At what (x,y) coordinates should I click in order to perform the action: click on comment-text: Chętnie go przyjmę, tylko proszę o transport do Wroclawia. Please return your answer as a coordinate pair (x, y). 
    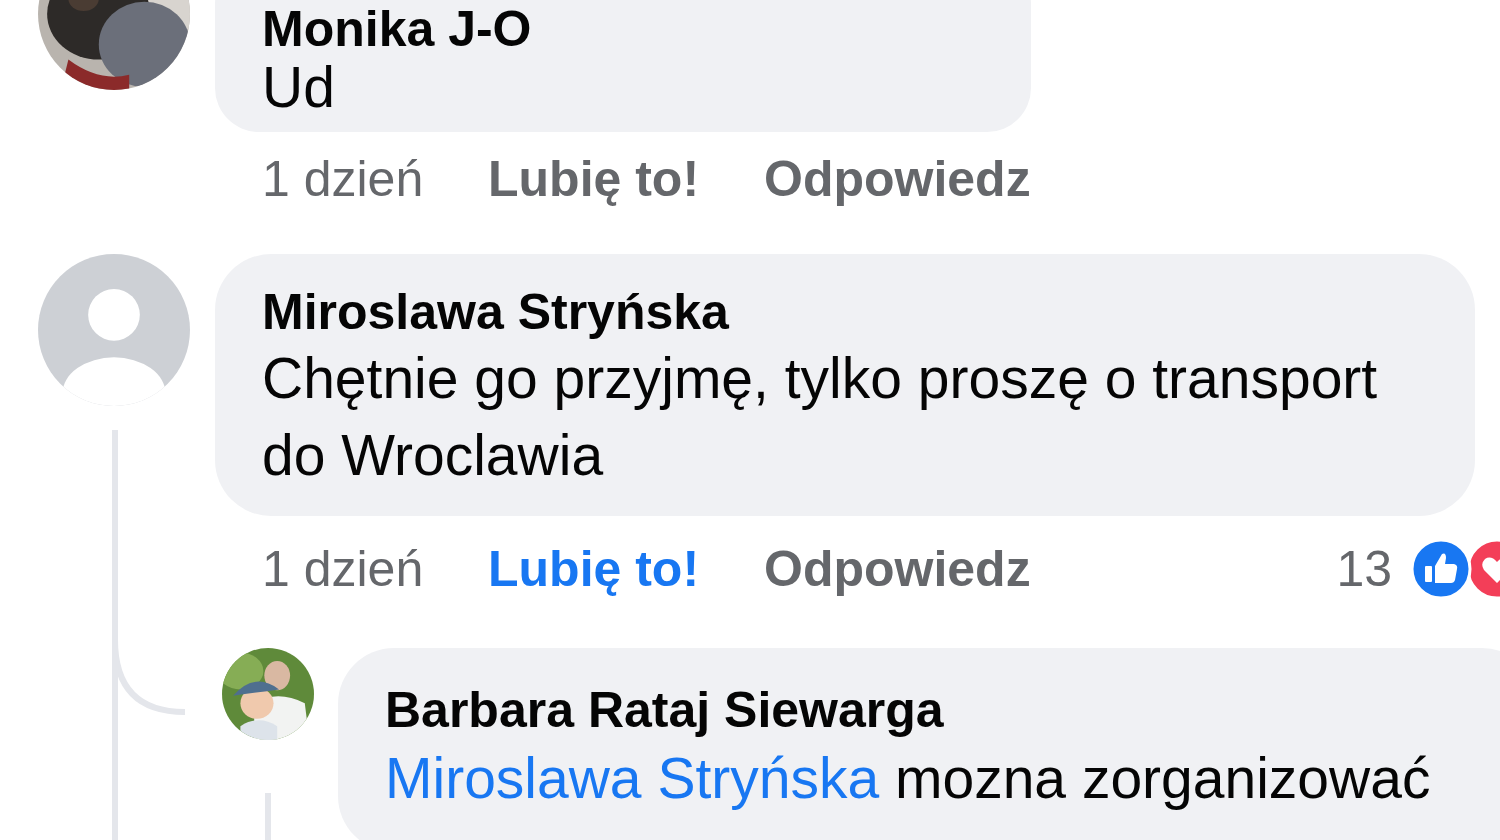
    Looking at the image, I should click on (820, 417).